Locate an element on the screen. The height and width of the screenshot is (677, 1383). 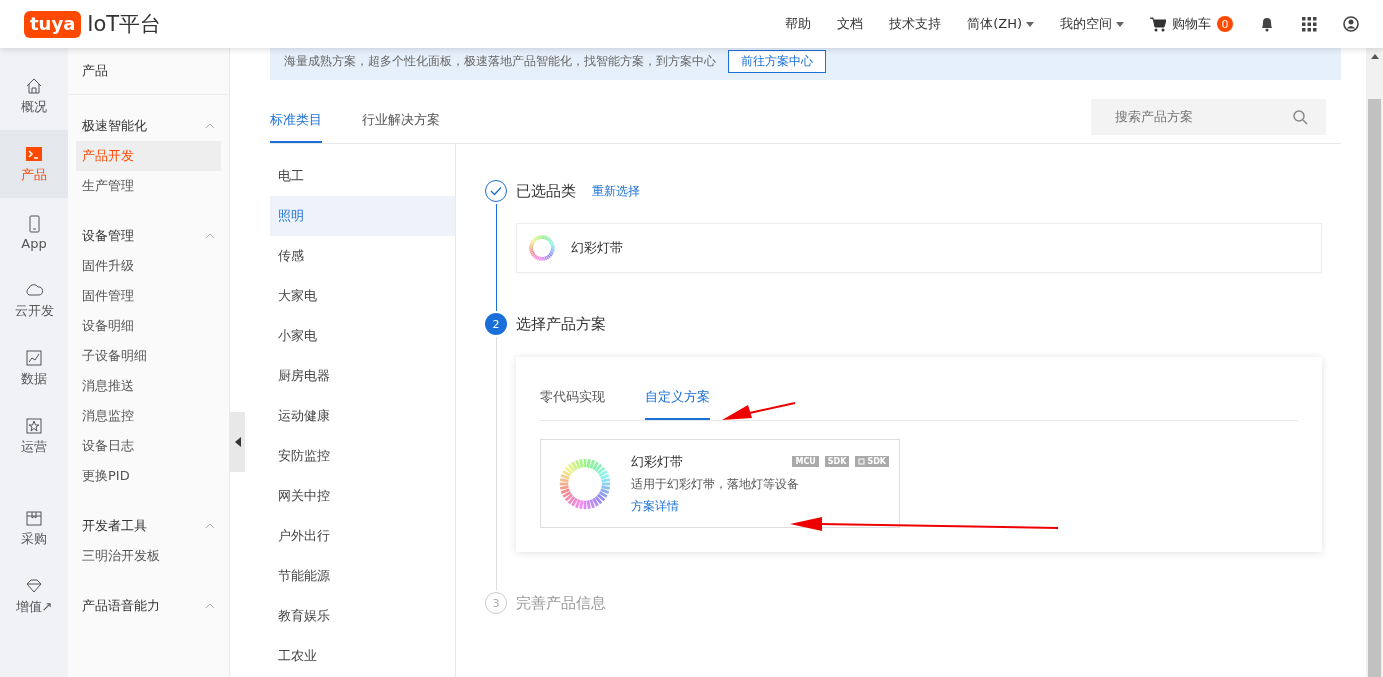
rail-nav-item: 采购 is located at coordinates (34, 528).